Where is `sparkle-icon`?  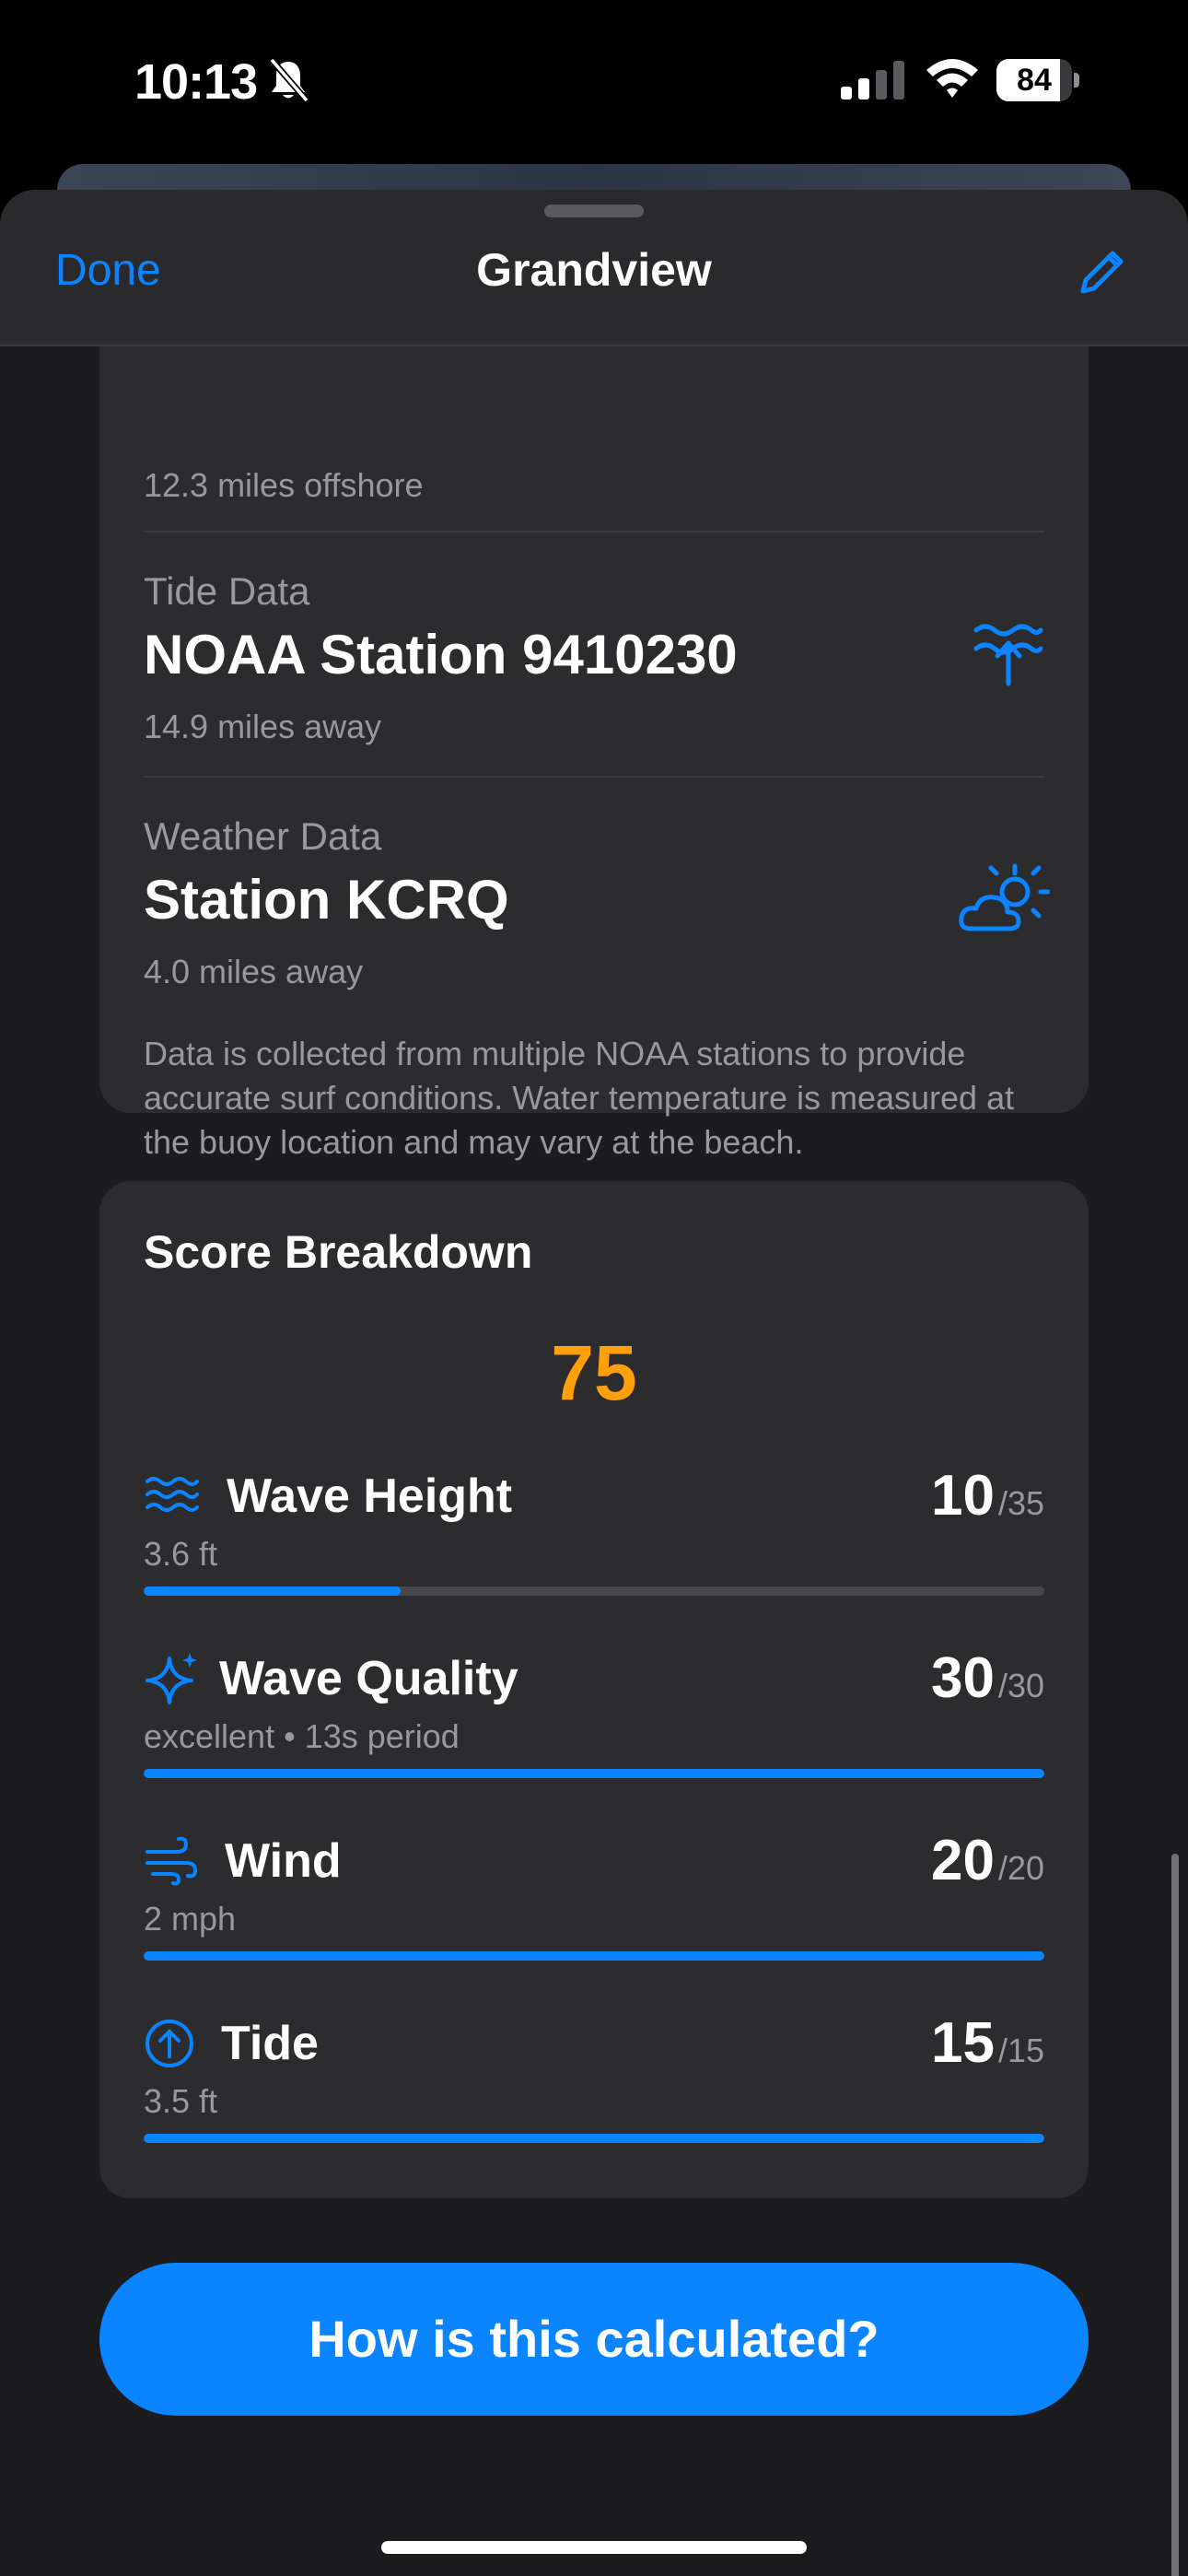
sparkle-icon is located at coordinates (172, 1678).